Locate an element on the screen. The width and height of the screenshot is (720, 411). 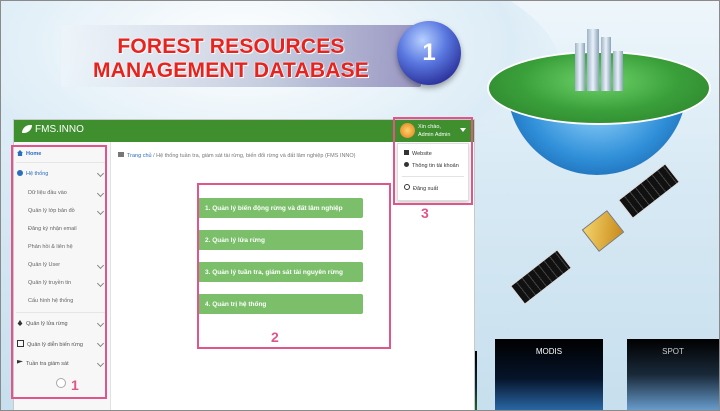
satellite-body is located at coordinates (603, 231).